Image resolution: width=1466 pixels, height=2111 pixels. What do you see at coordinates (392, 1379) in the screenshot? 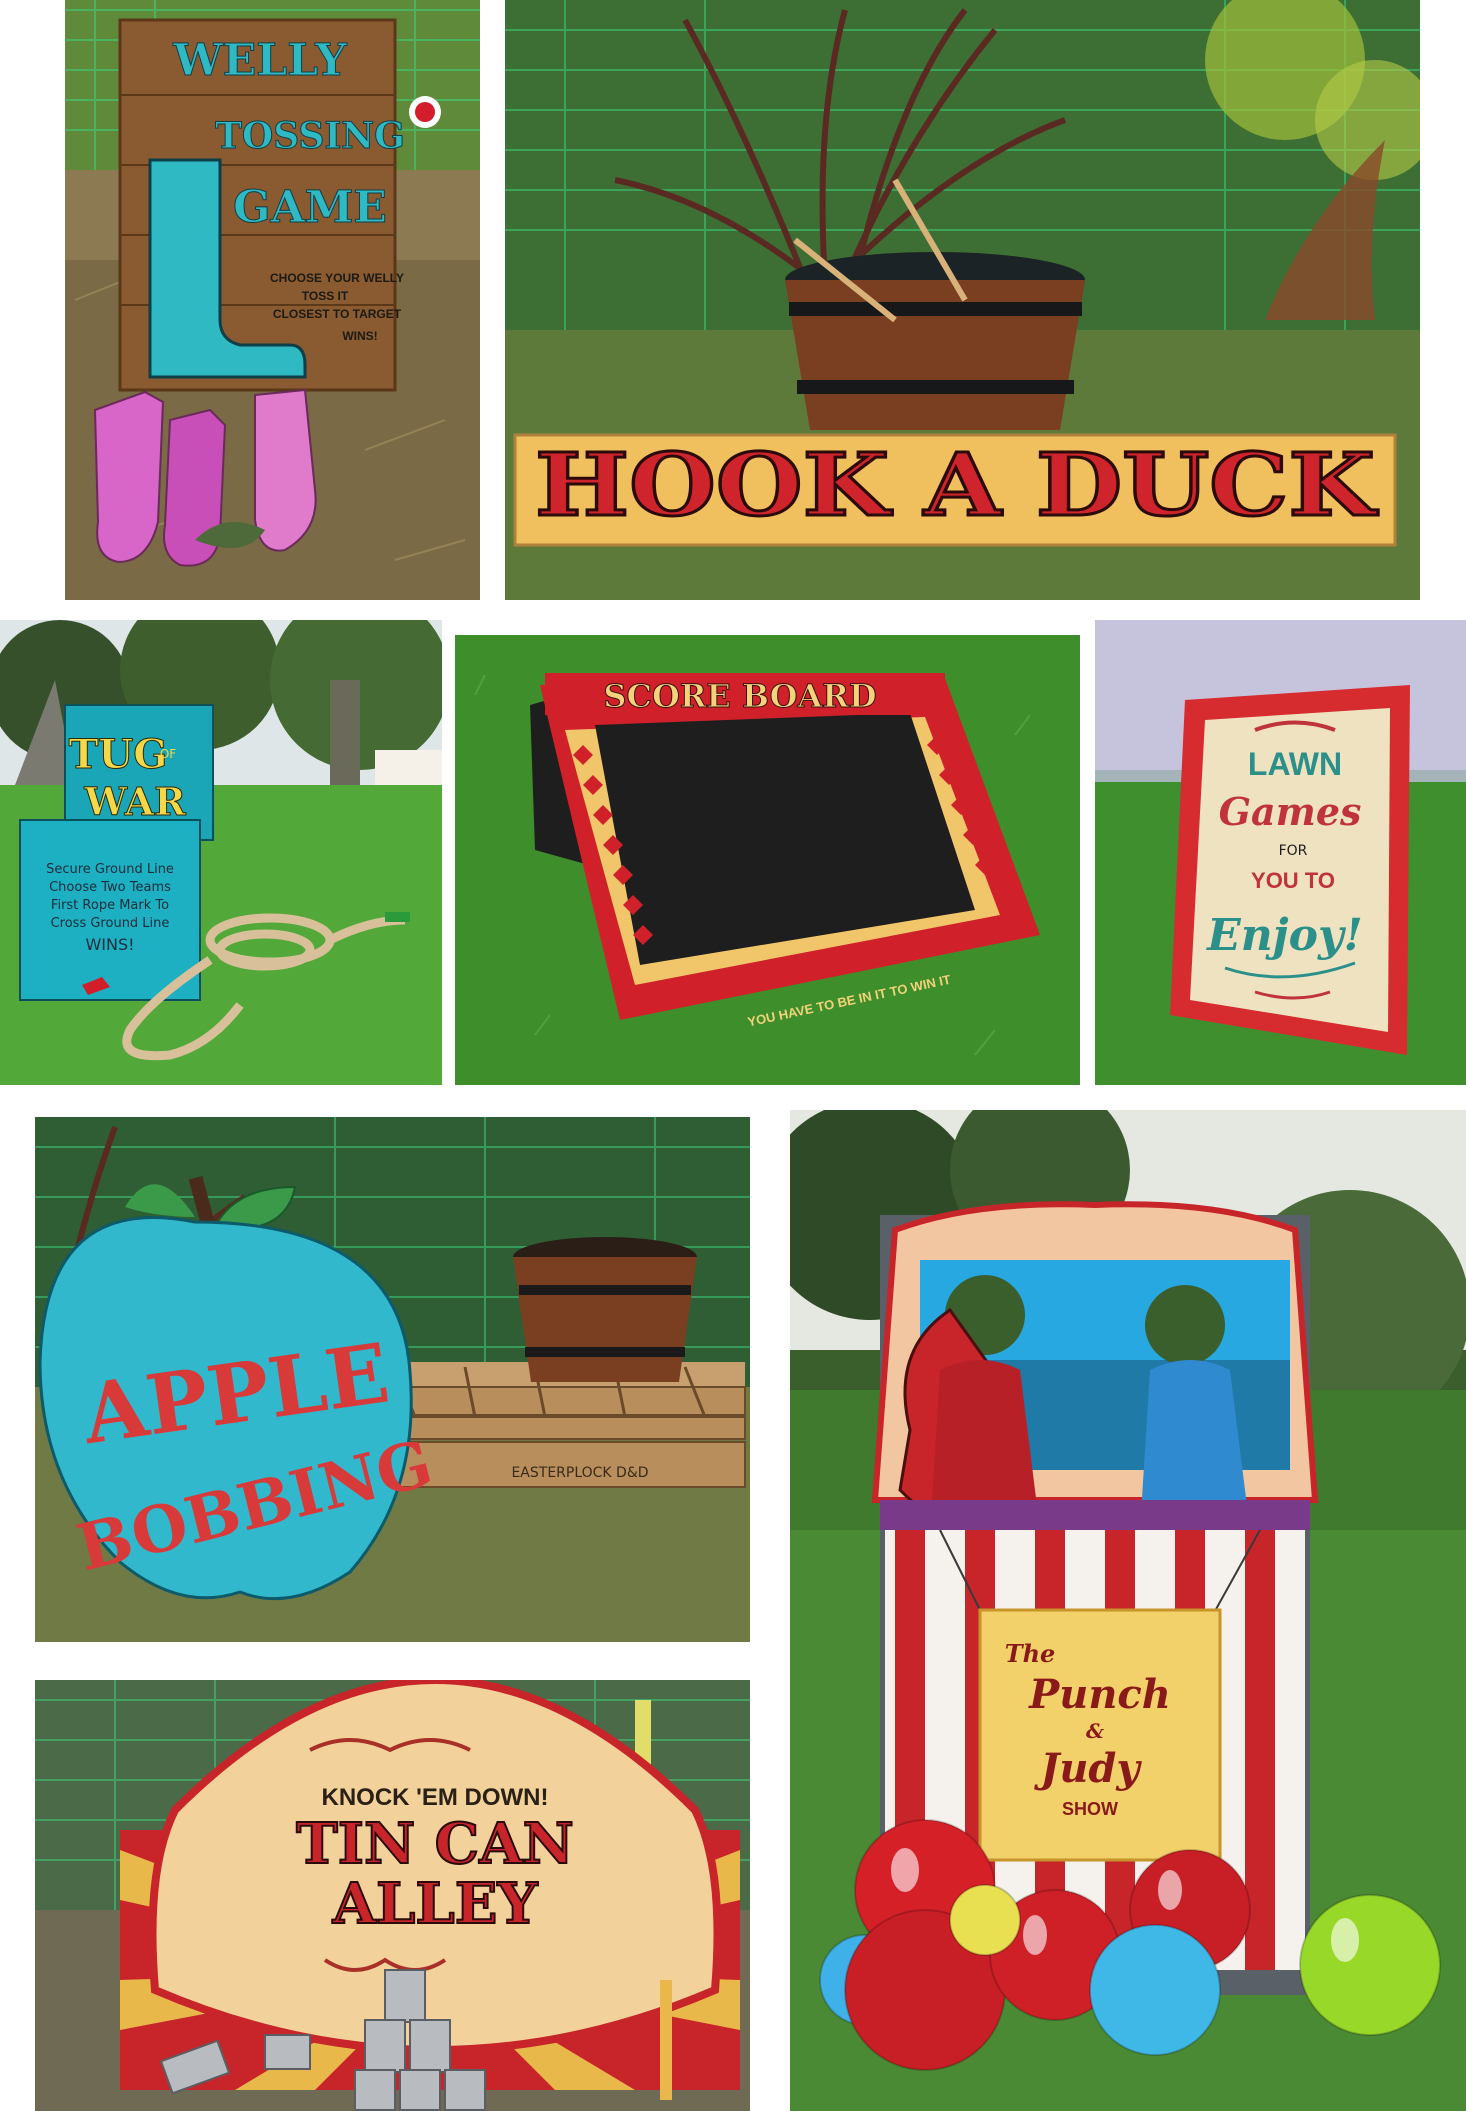
I see `photo-apple-bobbing: EASTERPLOCK D&D APPLE BOBBING` at bounding box center [392, 1379].